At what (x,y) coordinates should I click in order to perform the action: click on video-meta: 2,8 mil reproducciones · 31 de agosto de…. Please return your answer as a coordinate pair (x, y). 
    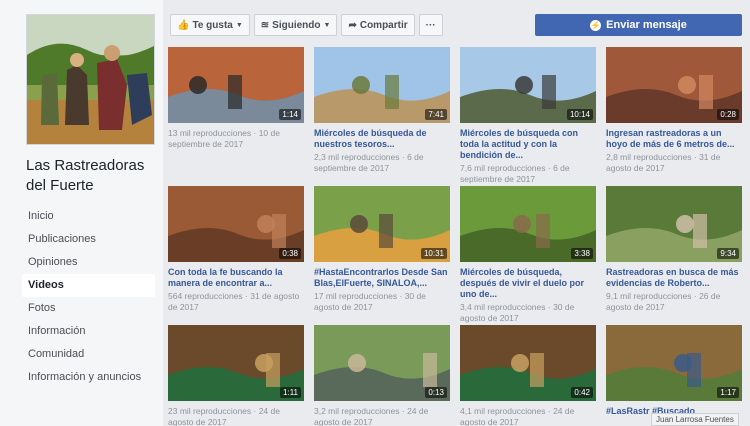
    Looking at the image, I should click on (663, 162).